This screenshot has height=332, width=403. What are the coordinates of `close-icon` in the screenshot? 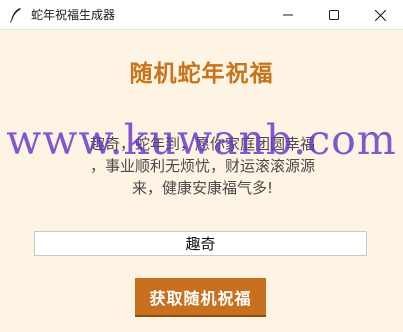 It's located at (380, 15).